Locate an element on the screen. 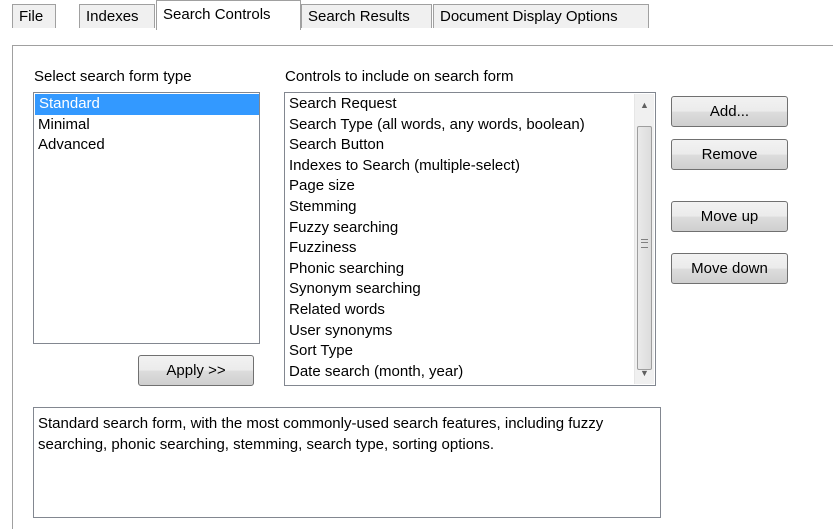 The image size is (833, 529). form-type-item-minimal: Minimal is located at coordinates (146, 125).